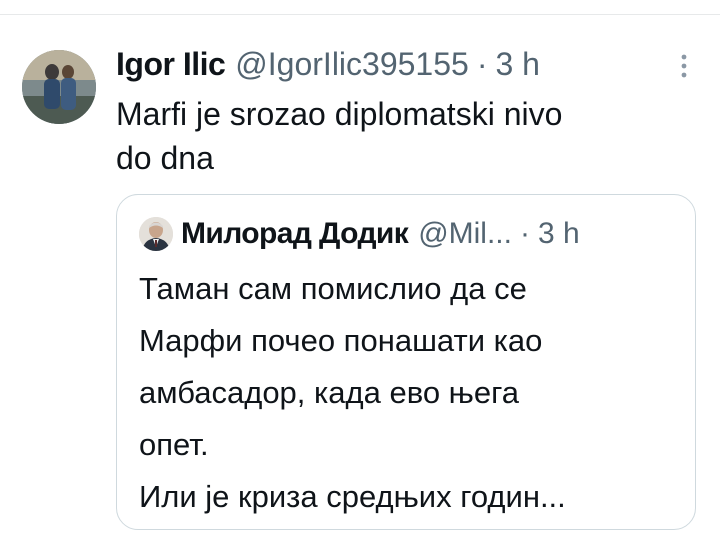 The height and width of the screenshot is (544, 720). I want to click on quoted-text-line: амбасадор, када ево њега, so click(329, 392).